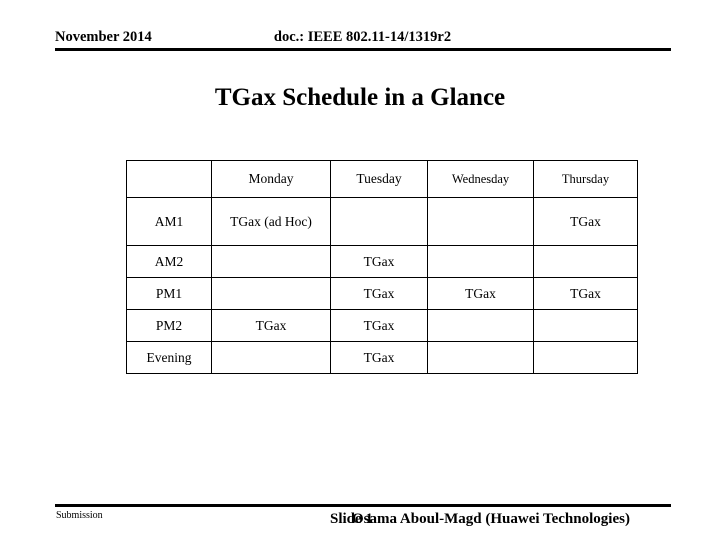 This screenshot has height=540, width=720. Describe the element at coordinates (585, 325) in the screenshot. I see `cell-pm2-thursday` at that location.